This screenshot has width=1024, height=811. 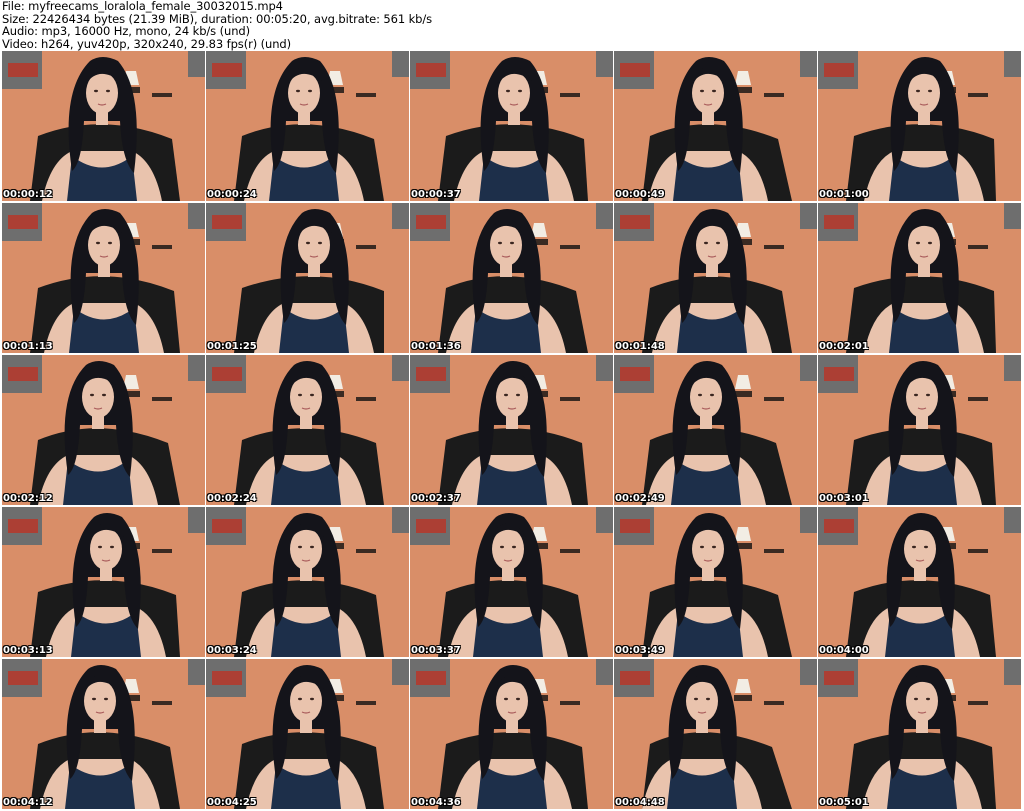 I want to click on video-thumbnail: 00:04:36, so click(x=511, y=734).